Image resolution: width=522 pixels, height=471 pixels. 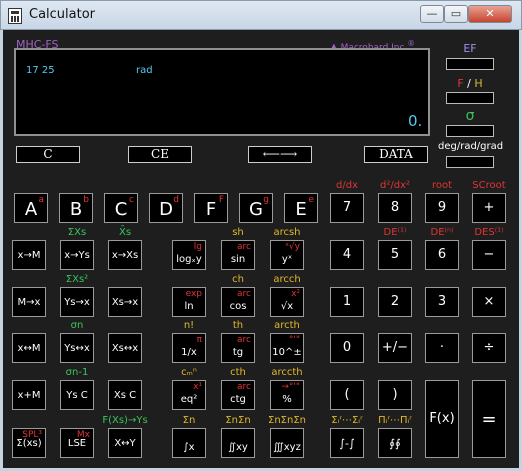 I want to click on key-nums-17: ), so click(x=395, y=395).